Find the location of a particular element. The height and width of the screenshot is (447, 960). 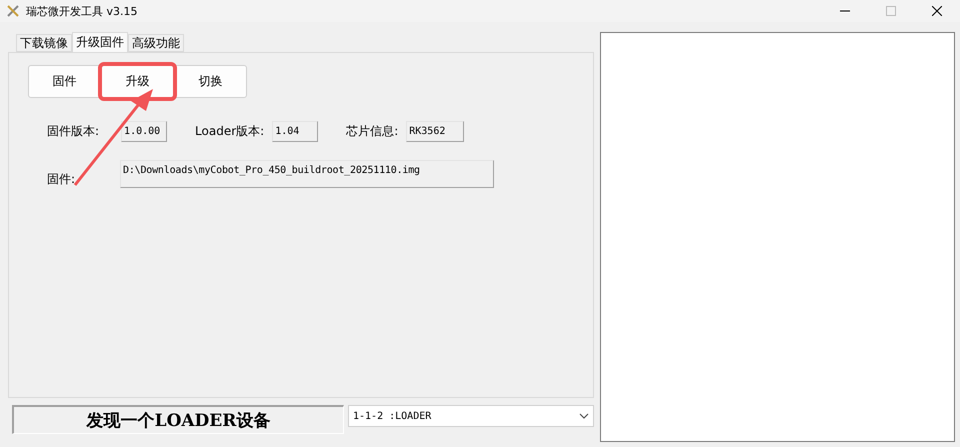

close-icon is located at coordinates (937, 11).